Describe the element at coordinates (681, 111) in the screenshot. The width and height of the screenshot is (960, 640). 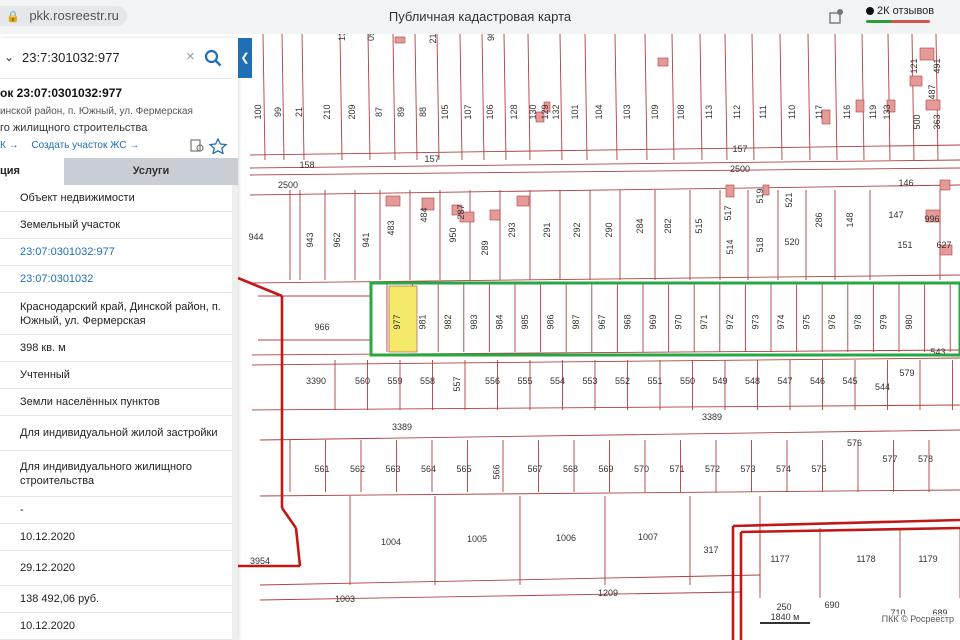
I see `parcel-number: 108` at that location.